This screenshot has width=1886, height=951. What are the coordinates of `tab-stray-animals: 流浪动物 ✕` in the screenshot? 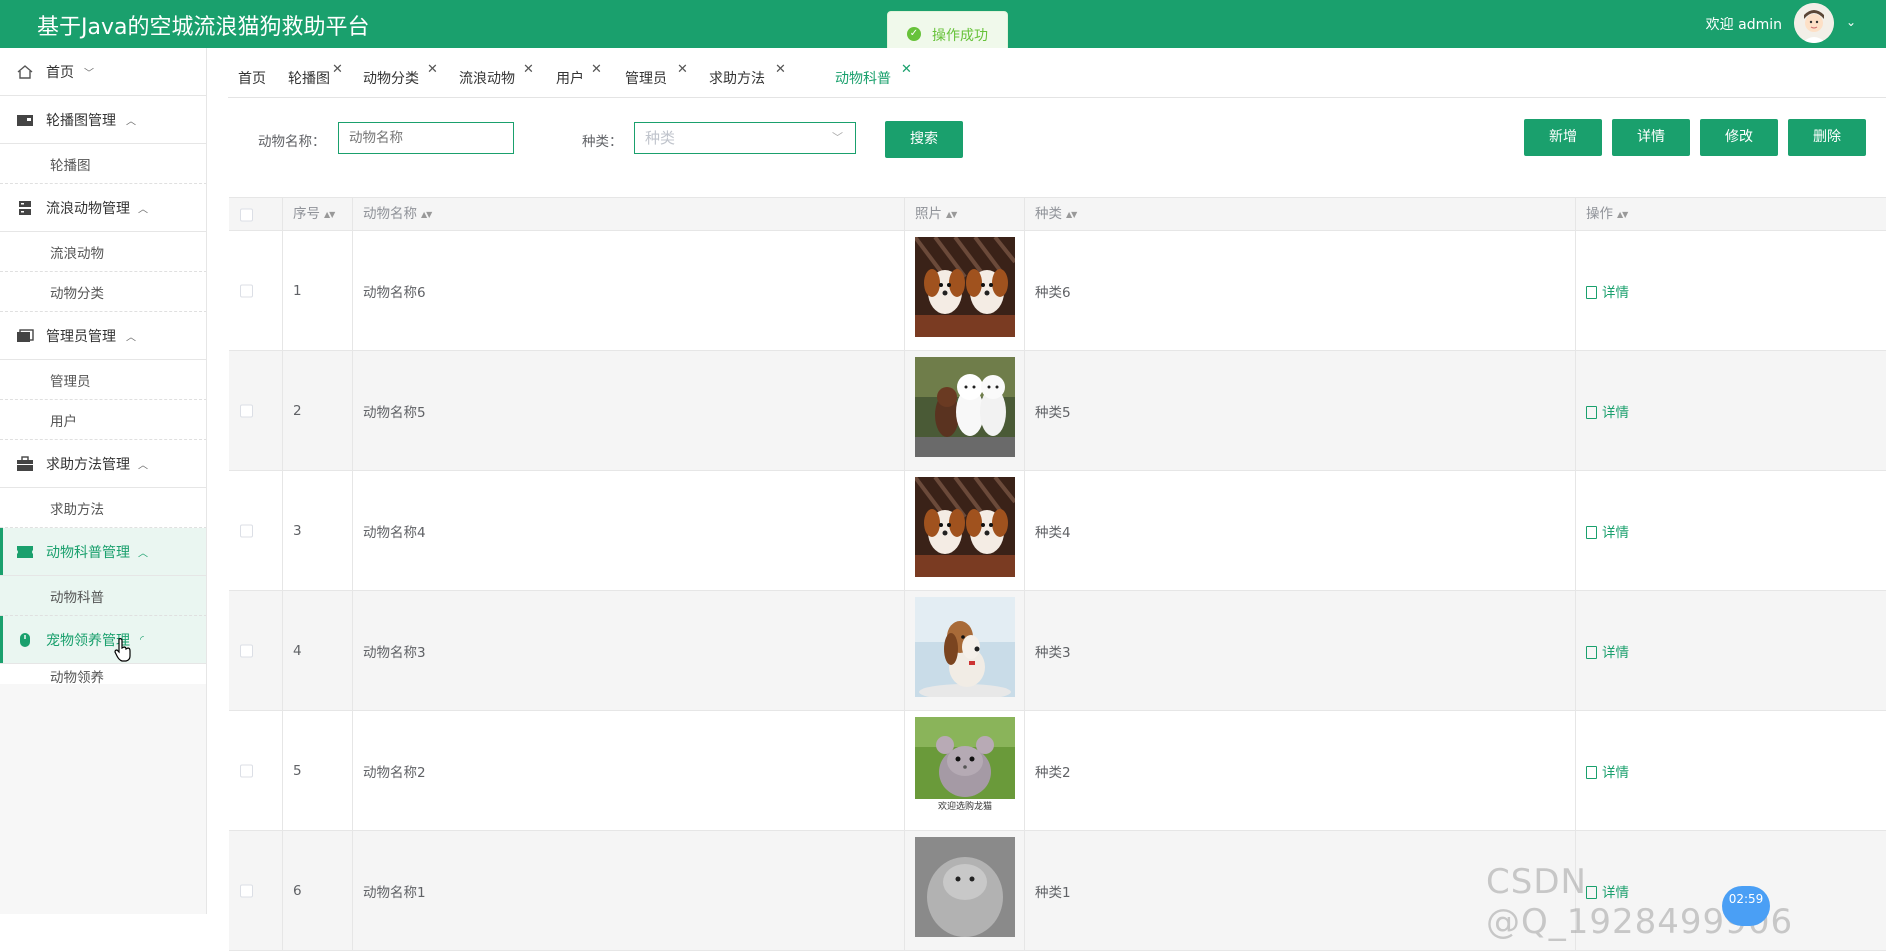 It's located at (496, 75).